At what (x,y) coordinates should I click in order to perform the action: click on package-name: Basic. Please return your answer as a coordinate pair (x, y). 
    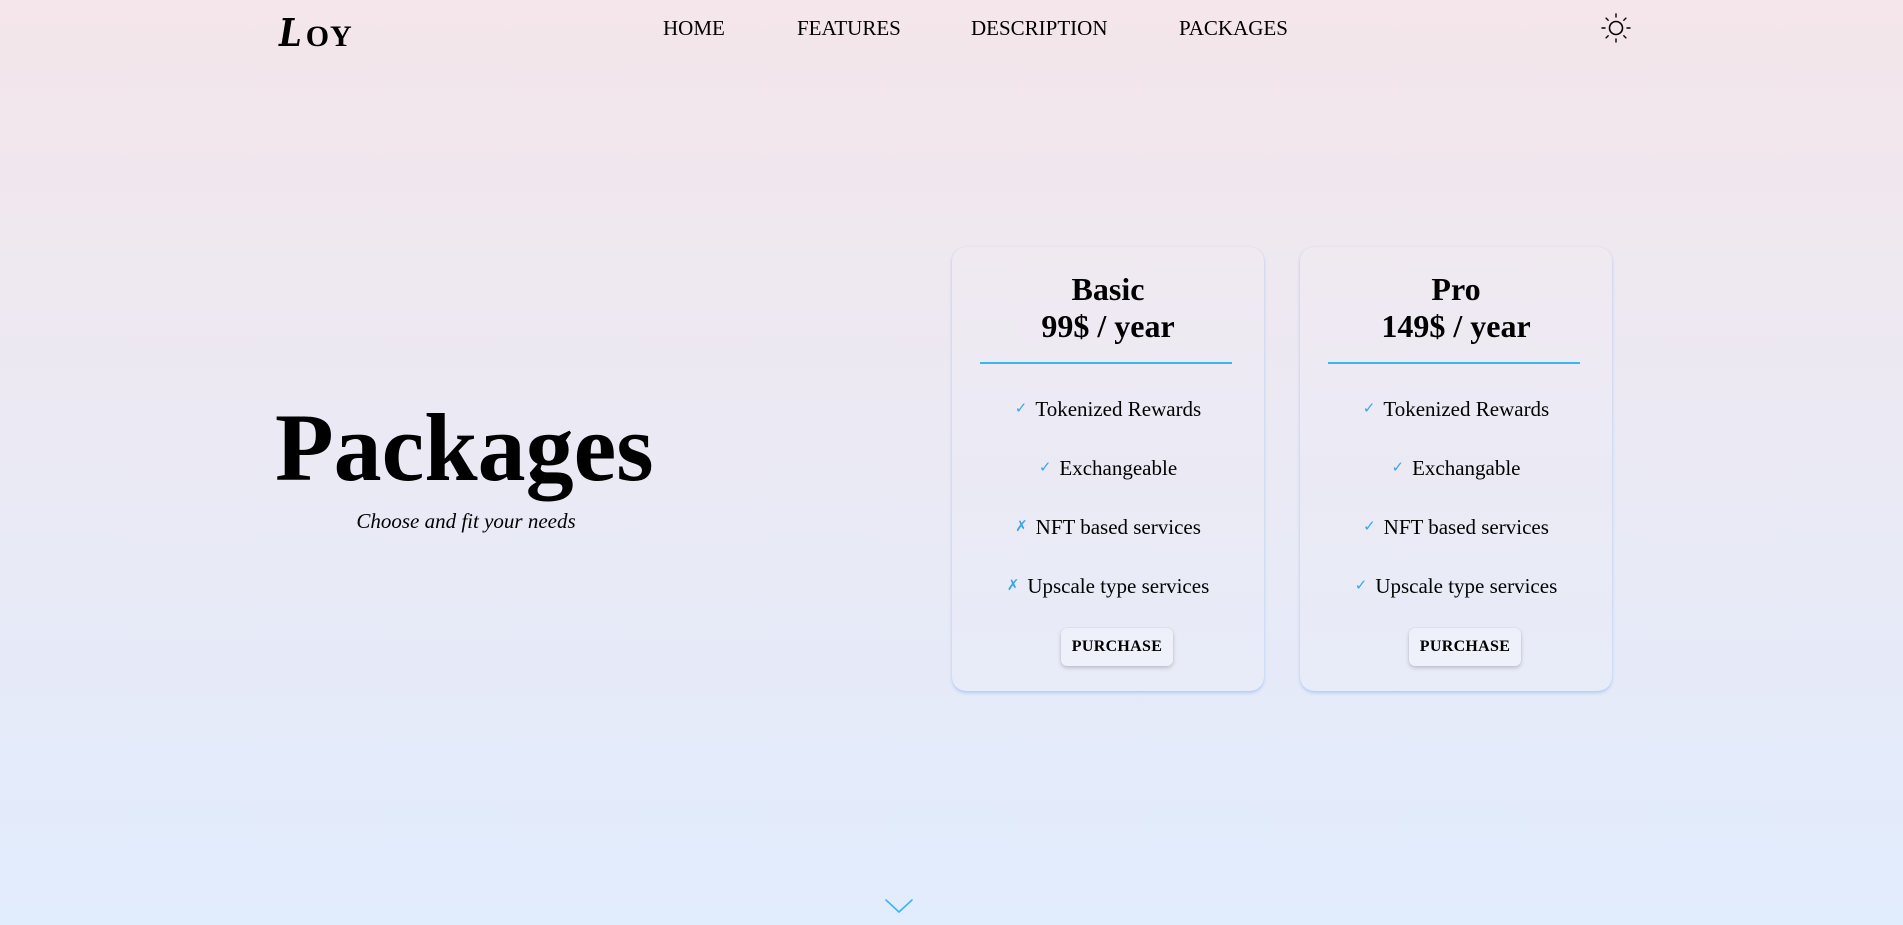
    Looking at the image, I should click on (1108, 289).